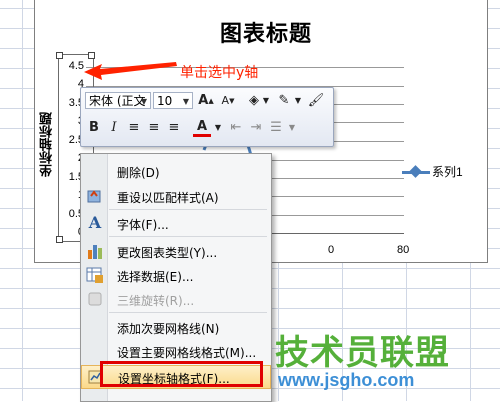 This screenshot has width=500, height=402. I want to click on x-tick-label: 80, so click(403, 250).